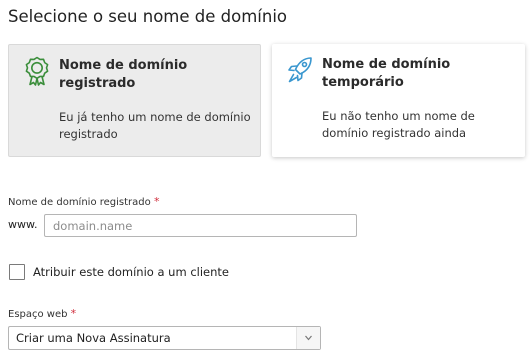 The height and width of the screenshot is (361, 530). What do you see at coordinates (17, 272) in the screenshot?
I see `assign-client-checkbox` at bounding box center [17, 272].